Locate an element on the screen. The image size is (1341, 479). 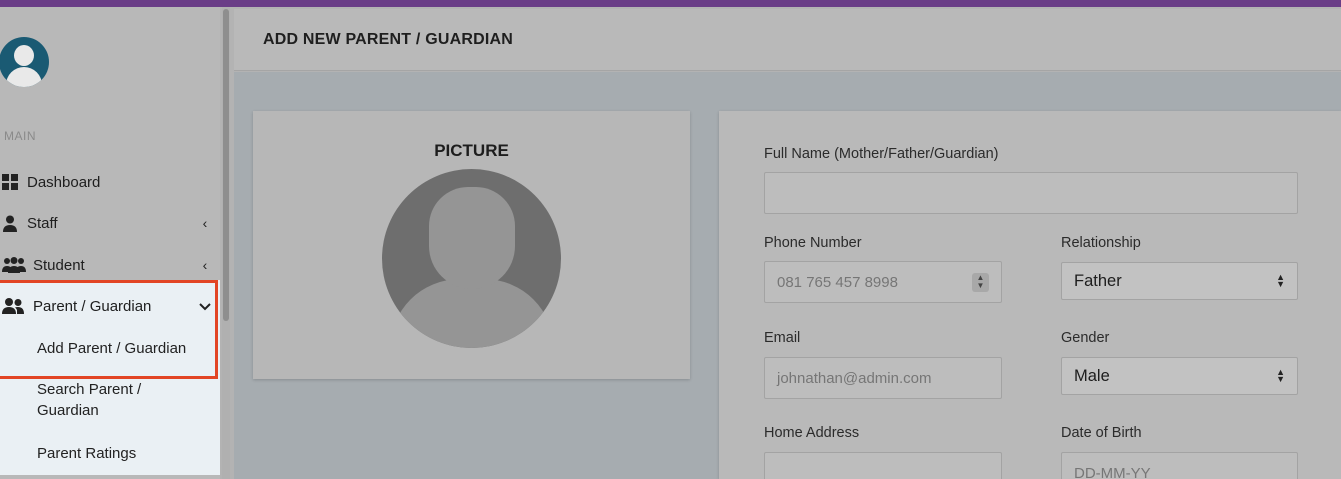
sidebar-item-label: Parent / Guardian is located at coordinates (92, 306).